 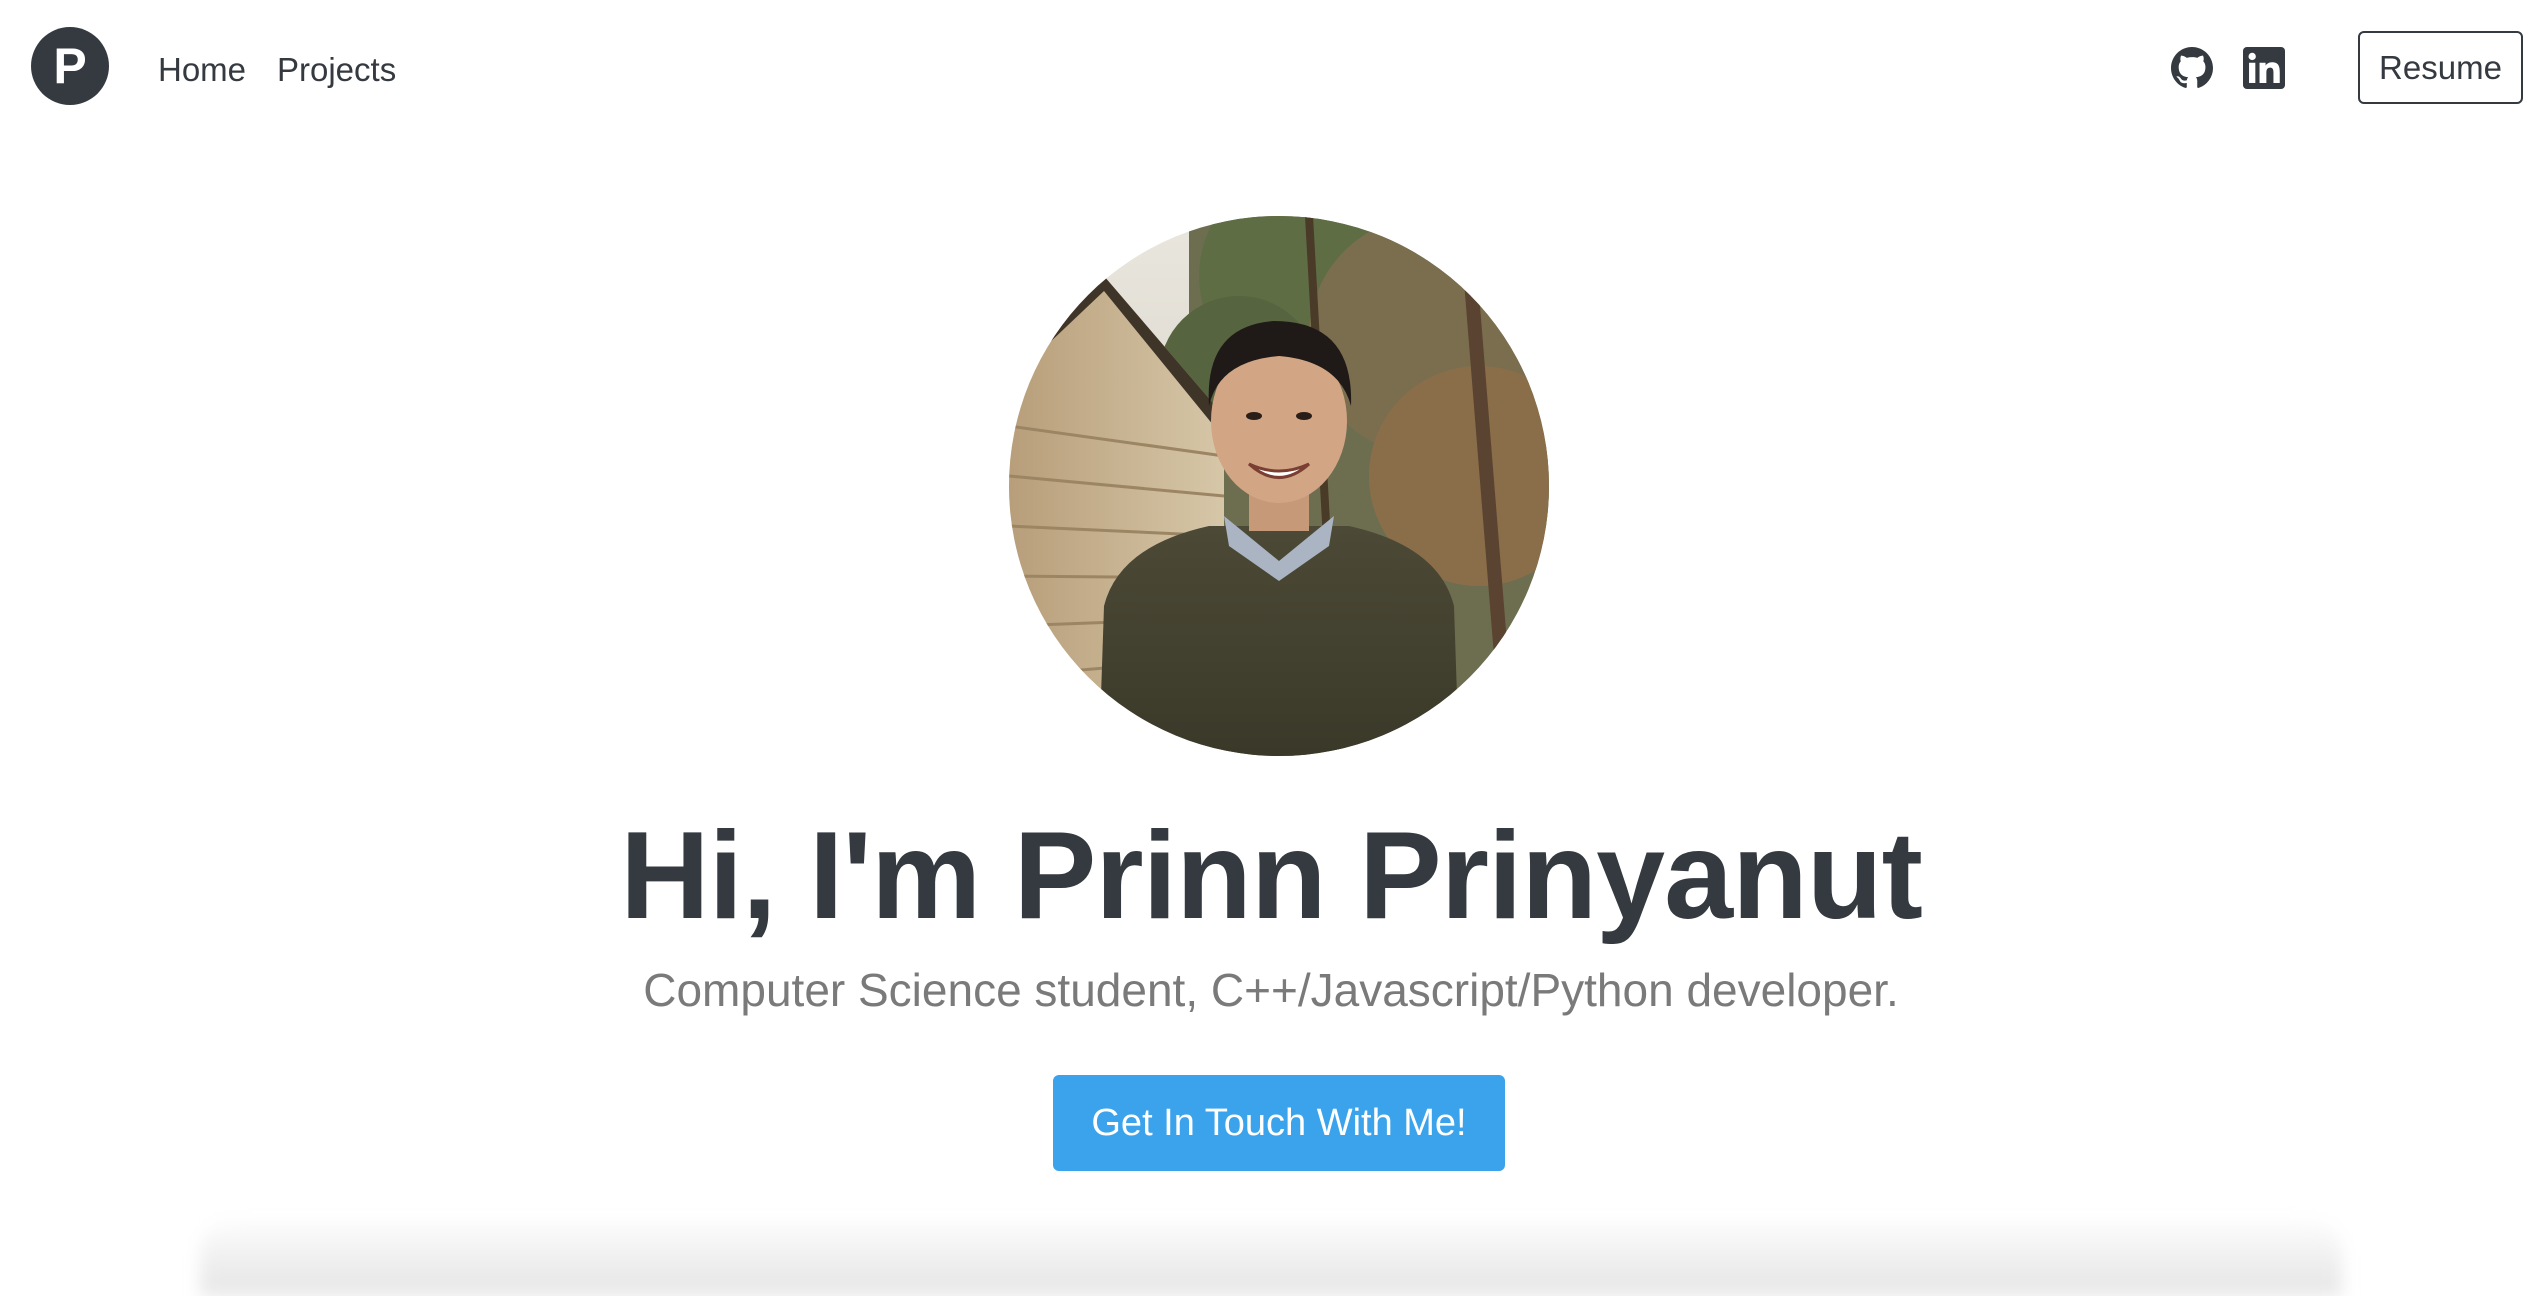 I want to click on logo: P, so click(x=70, y=66).